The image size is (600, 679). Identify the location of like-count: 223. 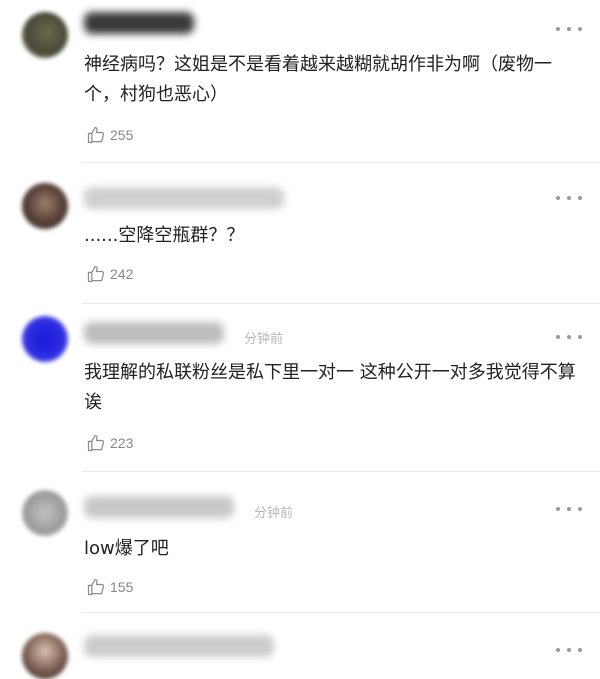
(122, 443).